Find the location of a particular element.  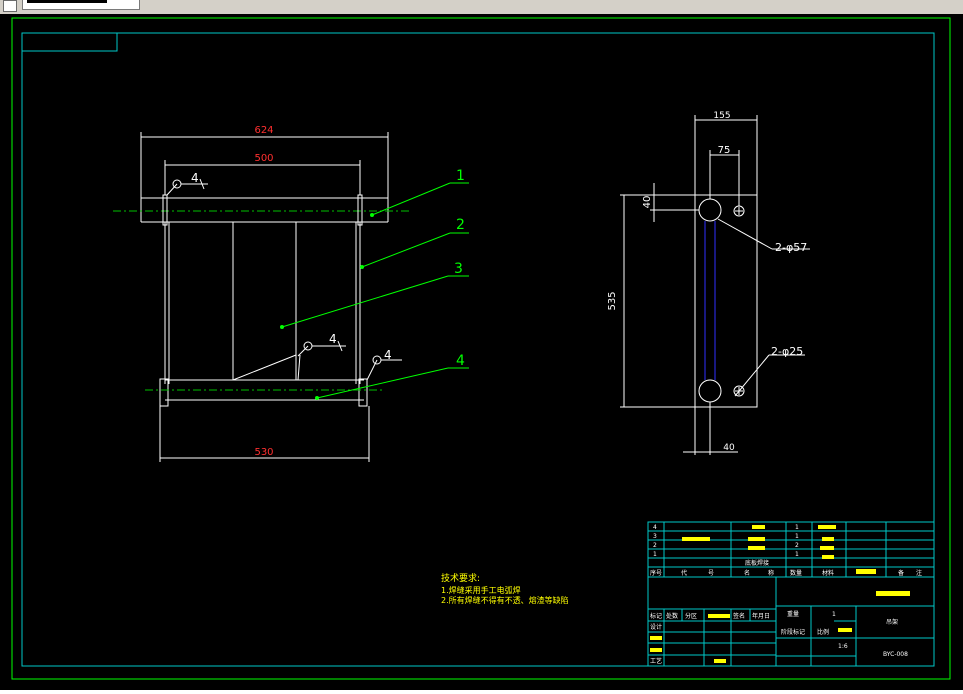

label-sign: 签名 is located at coordinates (739, 616).